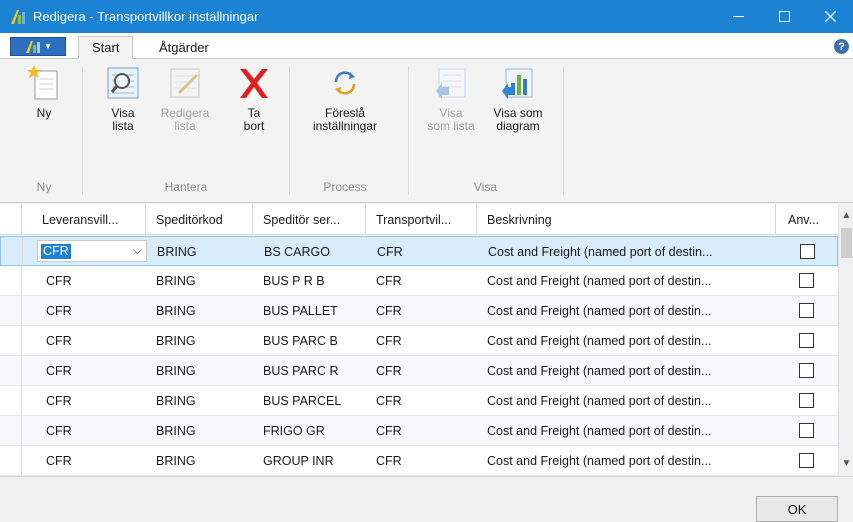  What do you see at coordinates (185, 99) in the screenshot?
I see `edit-list-button: Redigera lista` at bounding box center [185, 99].